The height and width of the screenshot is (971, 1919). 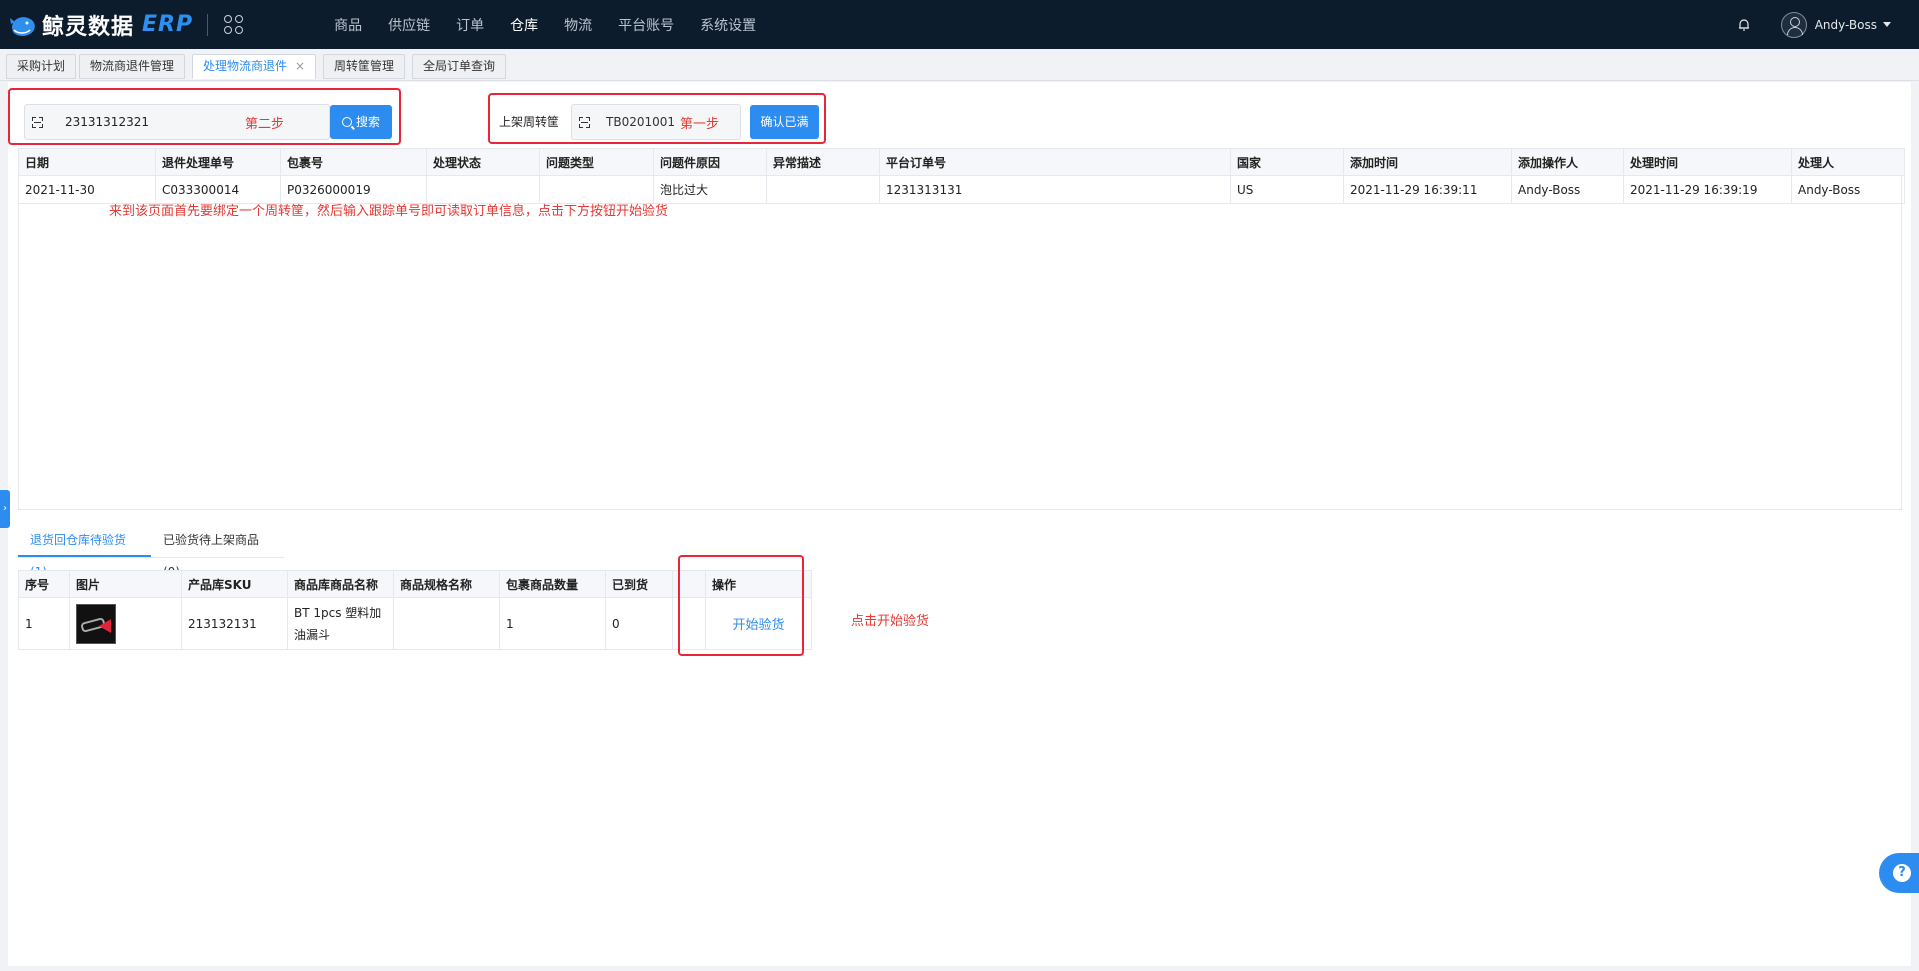 What do you see at coordinates (1744, 25) in the screenshot?
I see `bell-icon` at bounding box center [1744, 25].